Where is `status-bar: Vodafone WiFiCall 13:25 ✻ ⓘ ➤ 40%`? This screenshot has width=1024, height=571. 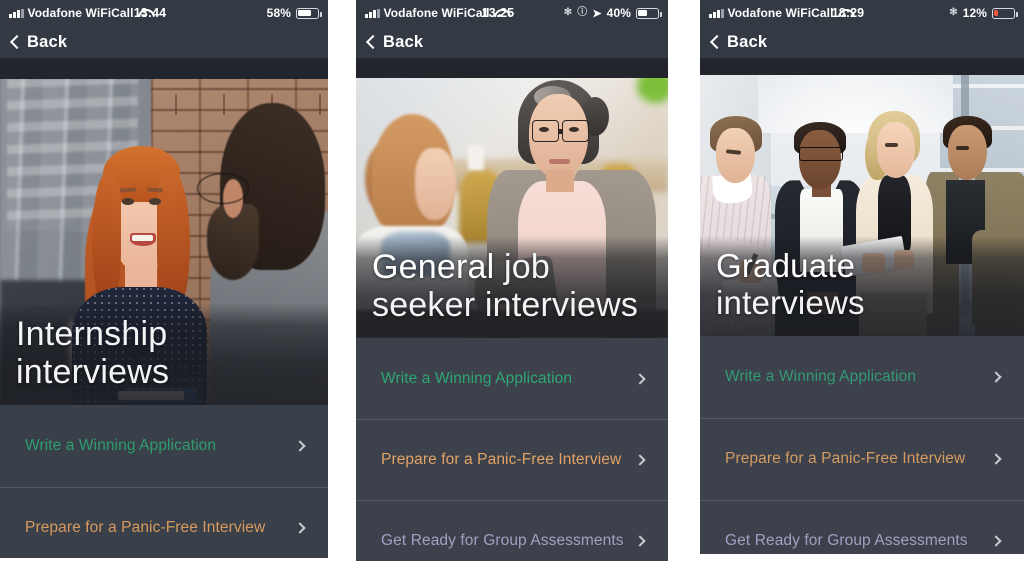
status-bar: Vodafone WiFiCall 13:25 ✻ ⓘ ➤ 40% is located at coordinates (512, 13).